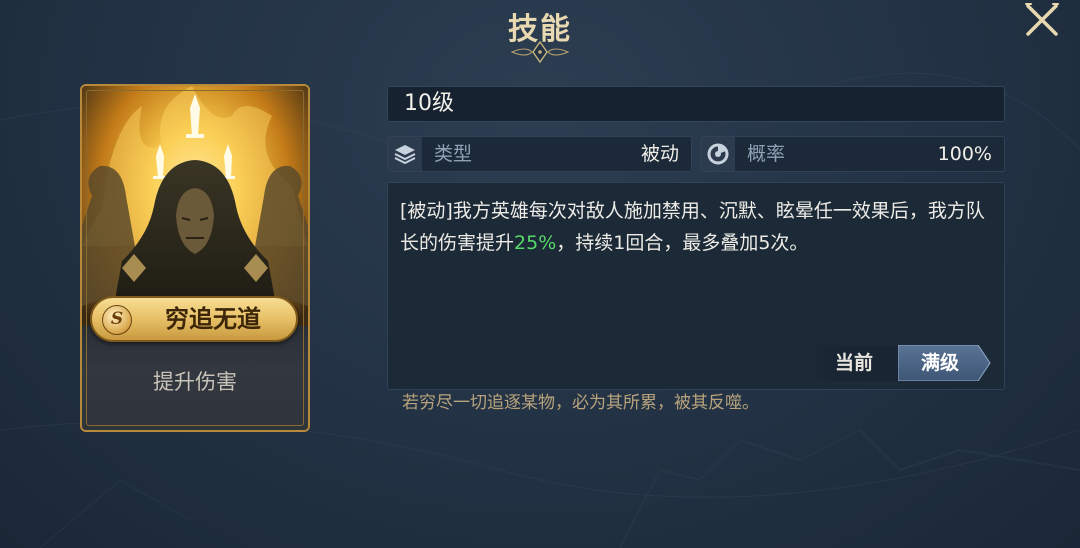  What do you see at coordinates (939, 363) in the screenshot?
I see `tab-max-label: 满级` at bounding box center [939, 363].